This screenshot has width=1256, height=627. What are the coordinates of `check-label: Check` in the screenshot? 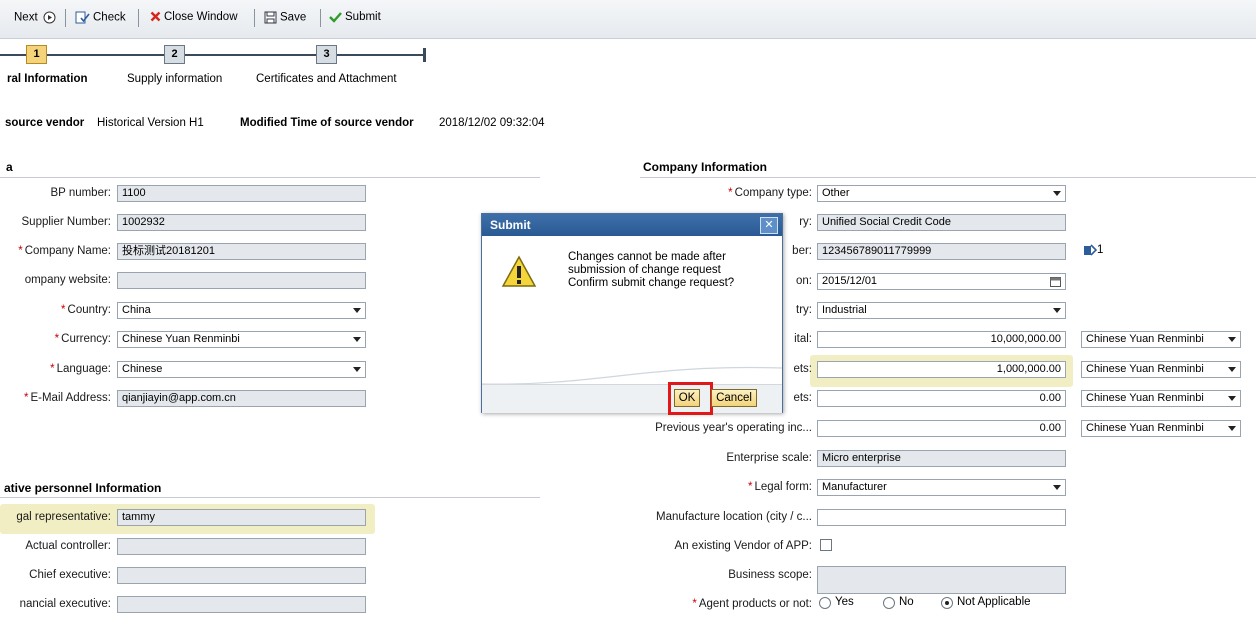 It's located at (109, 17).